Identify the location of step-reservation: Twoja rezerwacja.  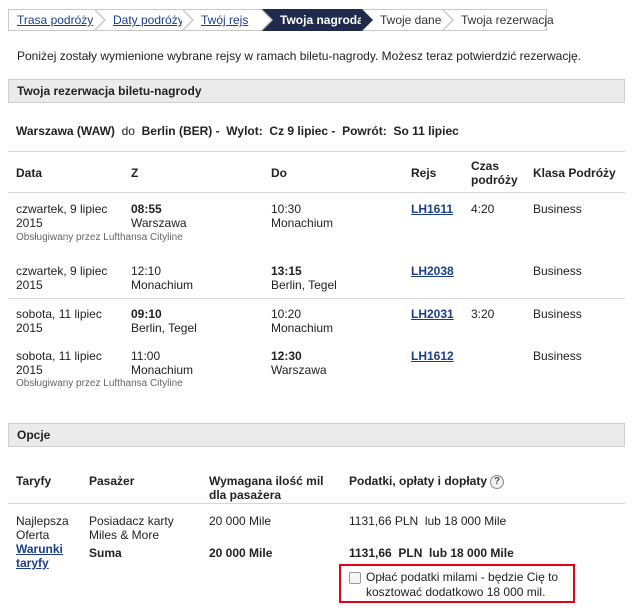
(498, 20).